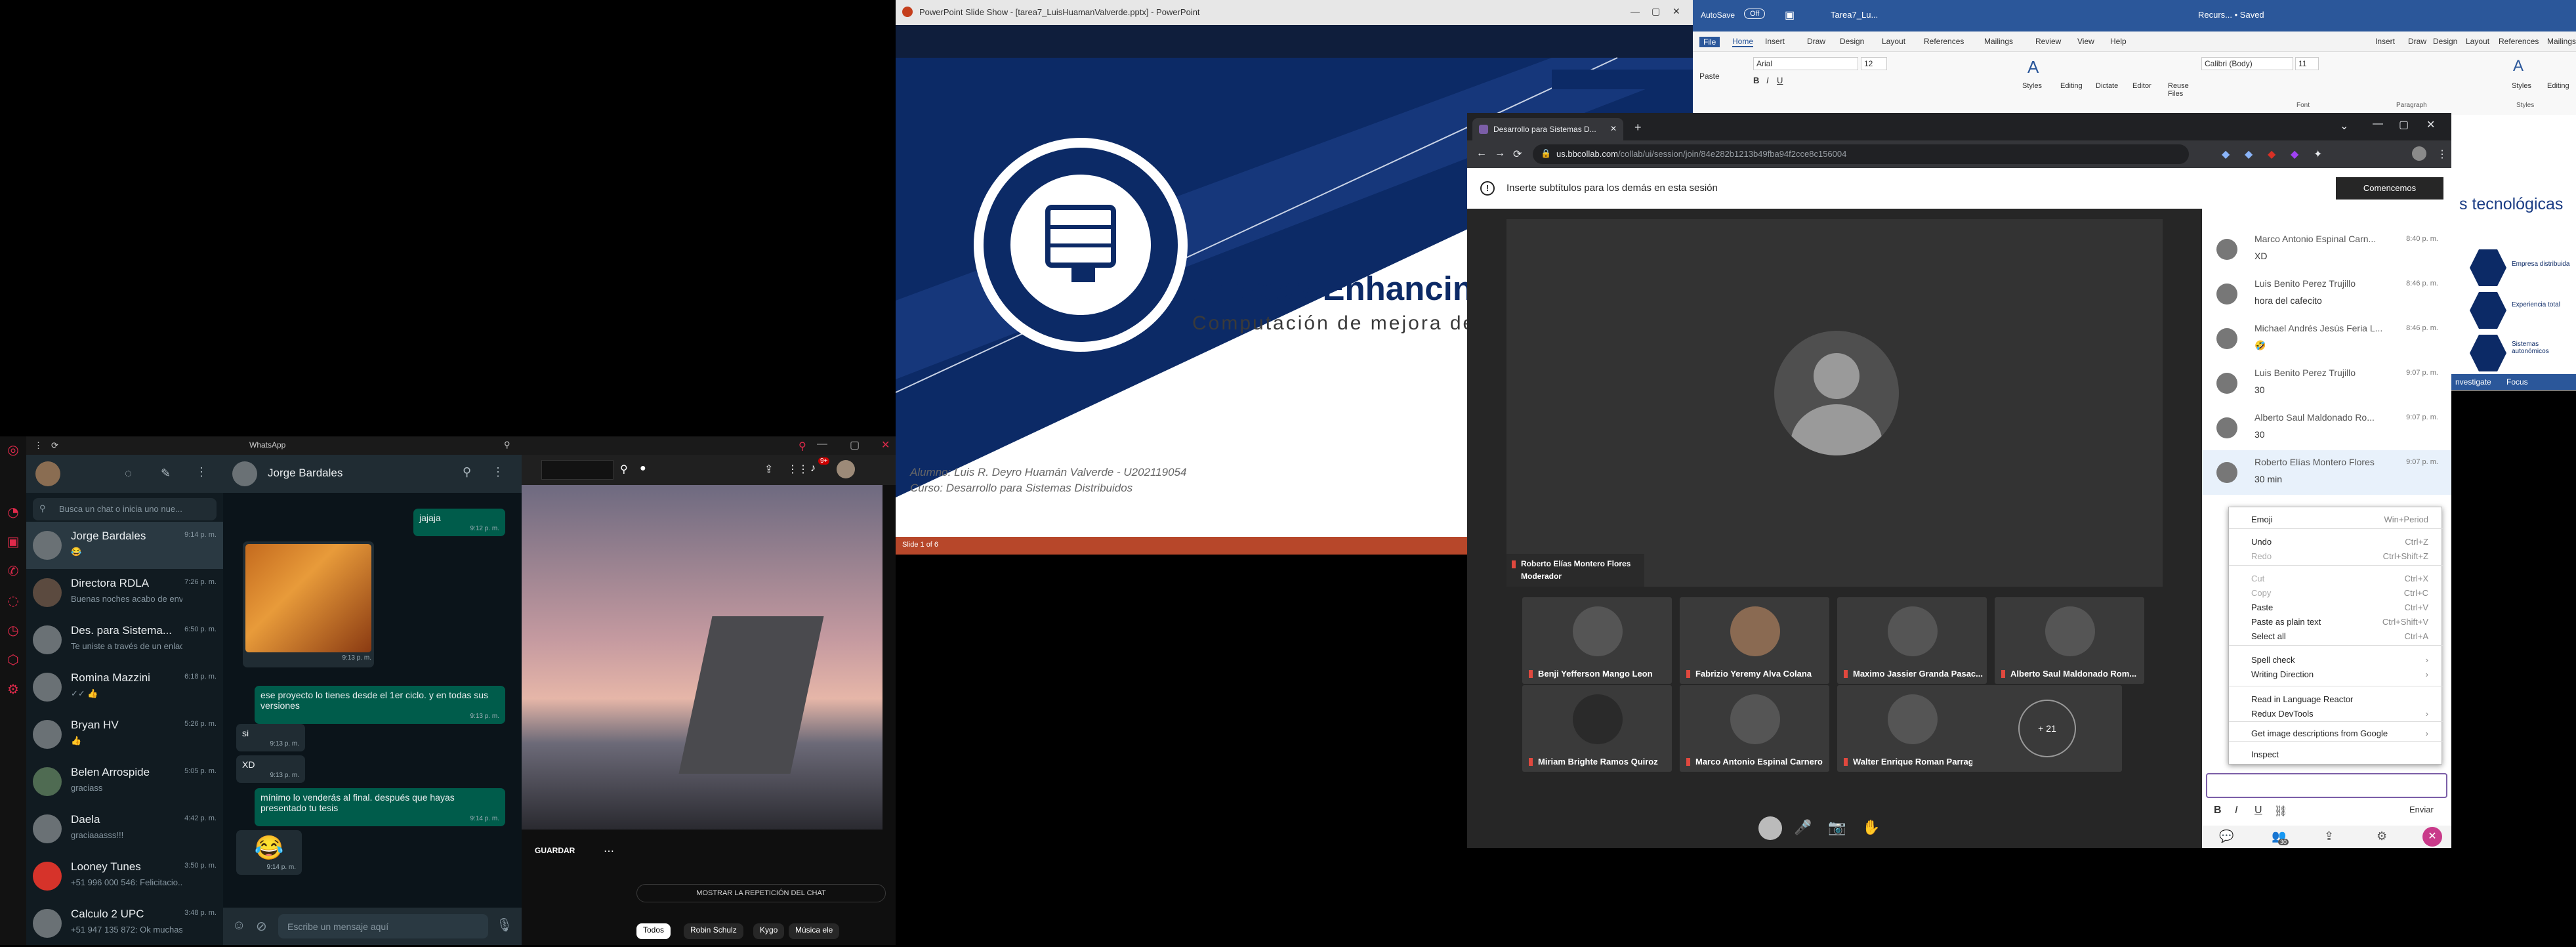 The width and height of the screenshot is (2576, 947). What do you see at coordinates (814, 931) in the screenshot?
I see `chip: Música ele` at bounding box center [814, 931].